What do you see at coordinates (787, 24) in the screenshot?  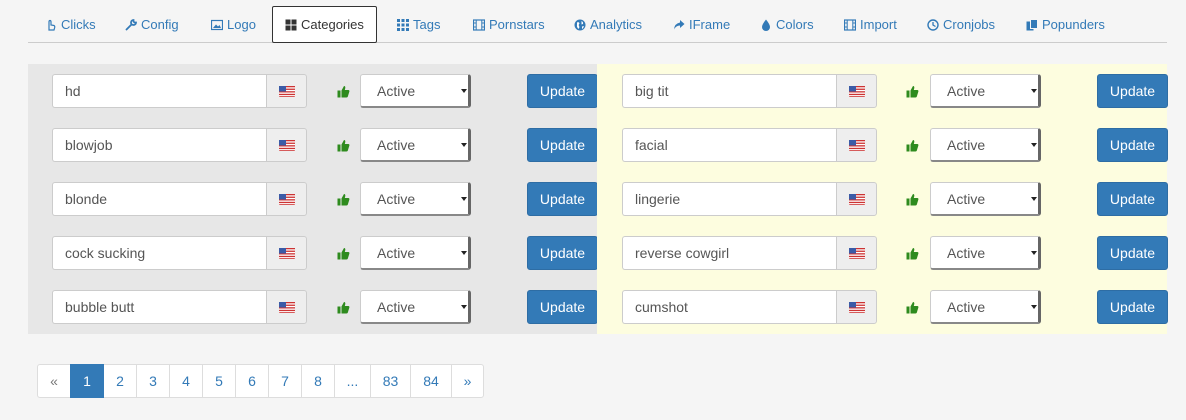 I see `tab-colors: Colors` at bounding box center [787, 24].